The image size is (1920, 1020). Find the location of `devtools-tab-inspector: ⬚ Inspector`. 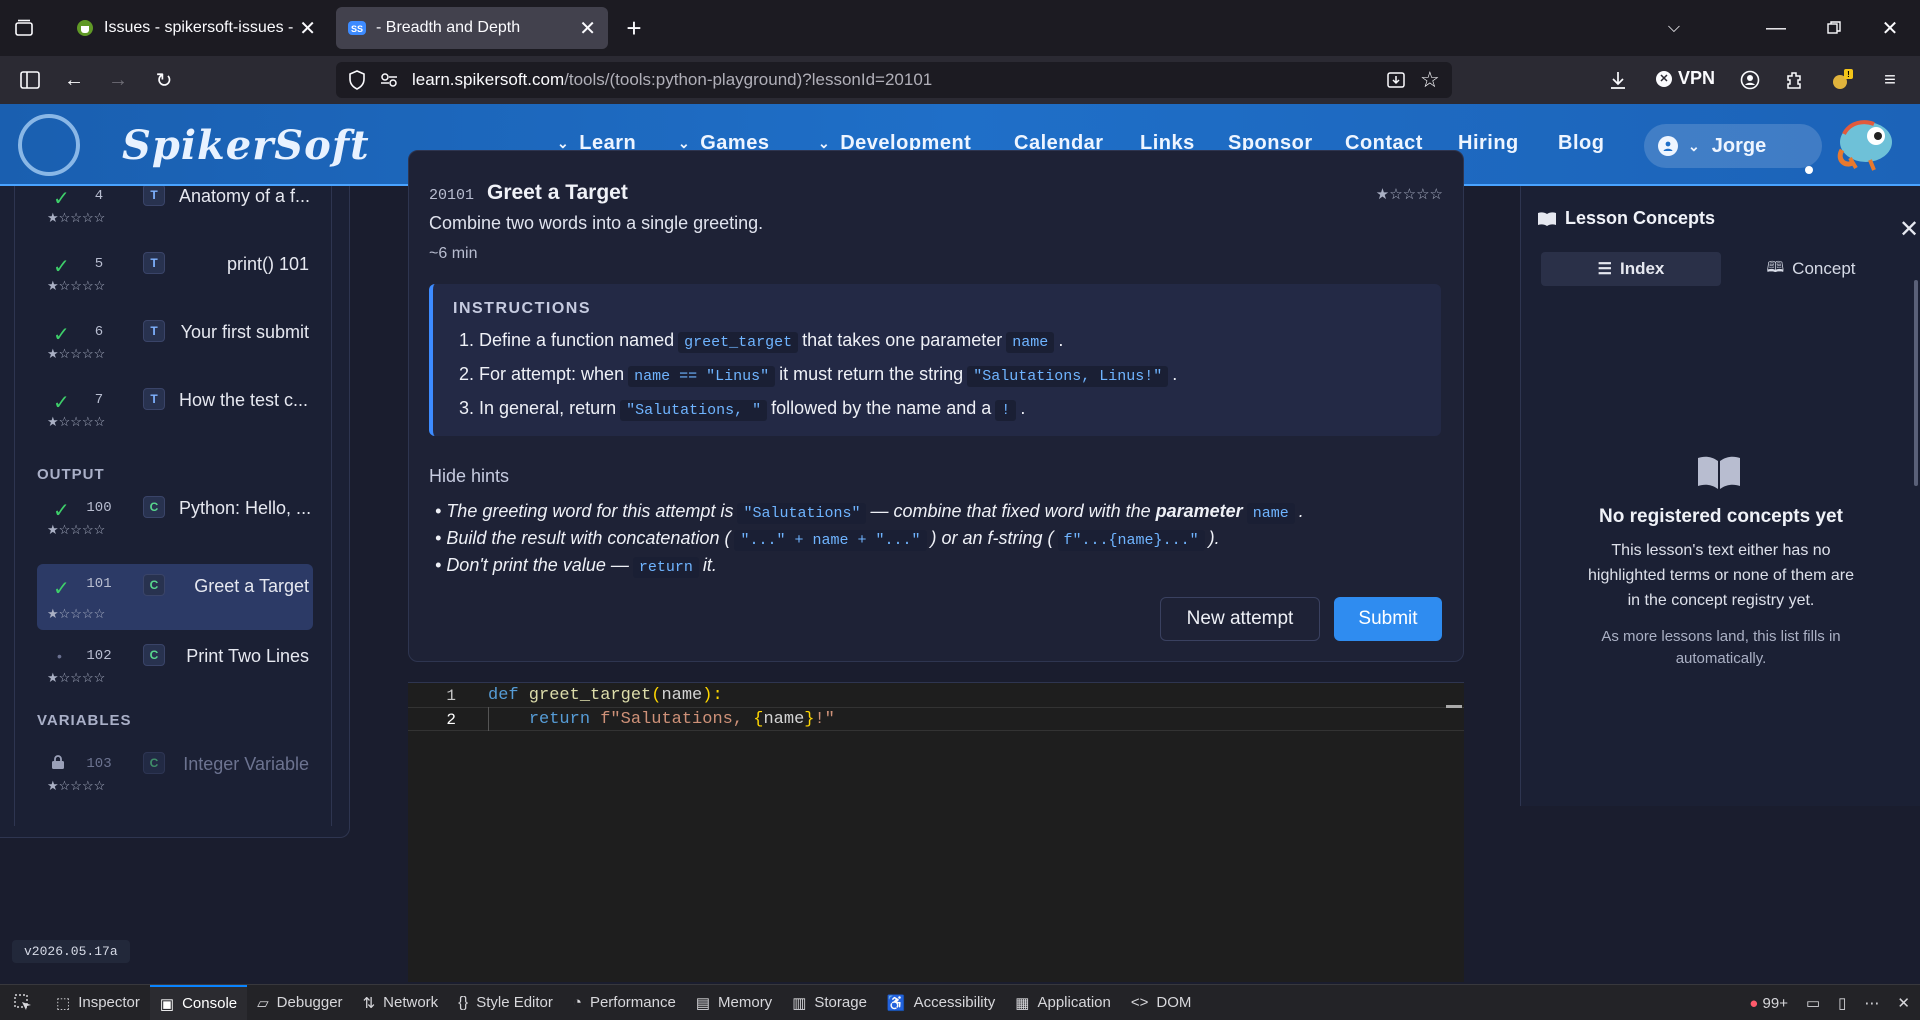

devtools-tab-inspector: ⬚ Inspector is located at coordinates (98, 1002).